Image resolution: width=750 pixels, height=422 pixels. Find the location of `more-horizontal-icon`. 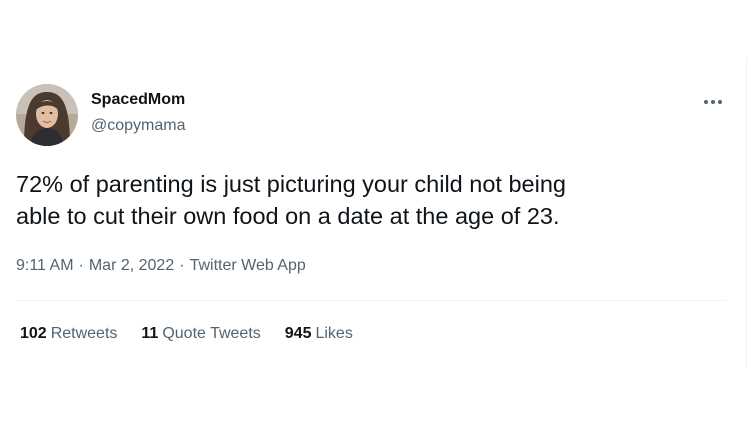

more-horizontal-icon is located at coordinates (713, 102).